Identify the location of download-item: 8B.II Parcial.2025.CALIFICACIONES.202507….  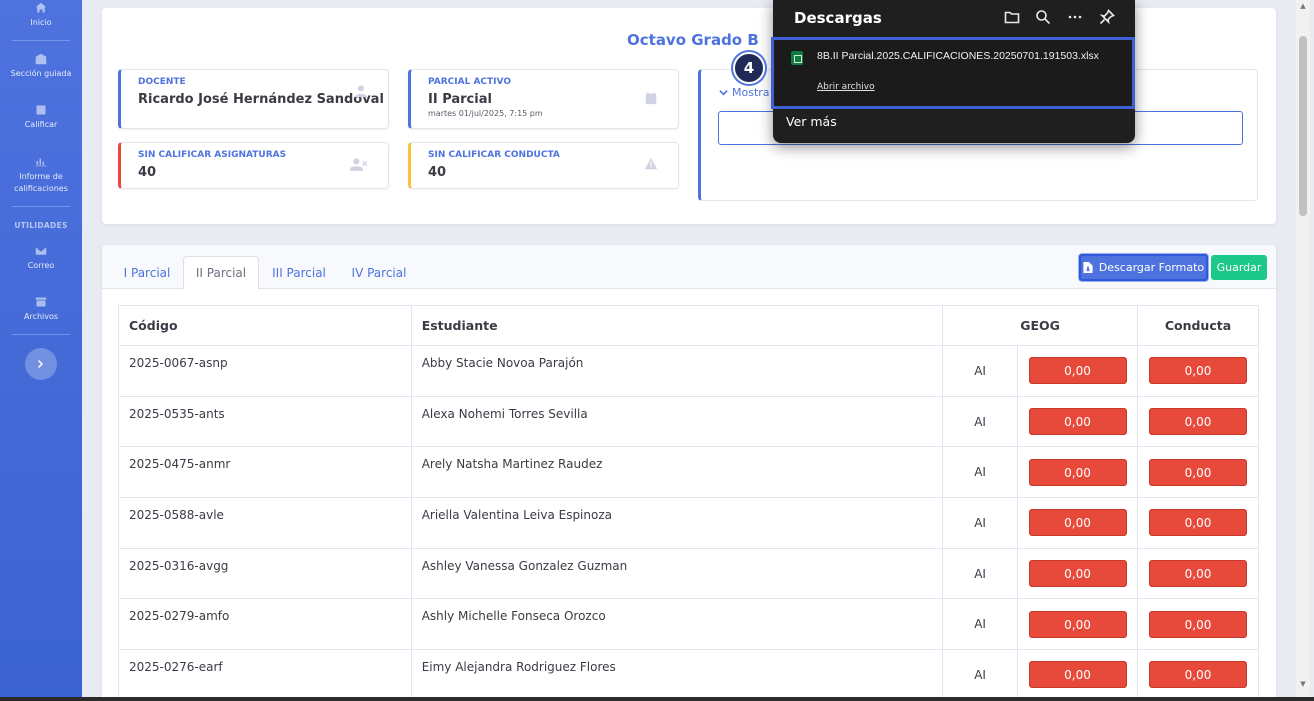
(953, 73).